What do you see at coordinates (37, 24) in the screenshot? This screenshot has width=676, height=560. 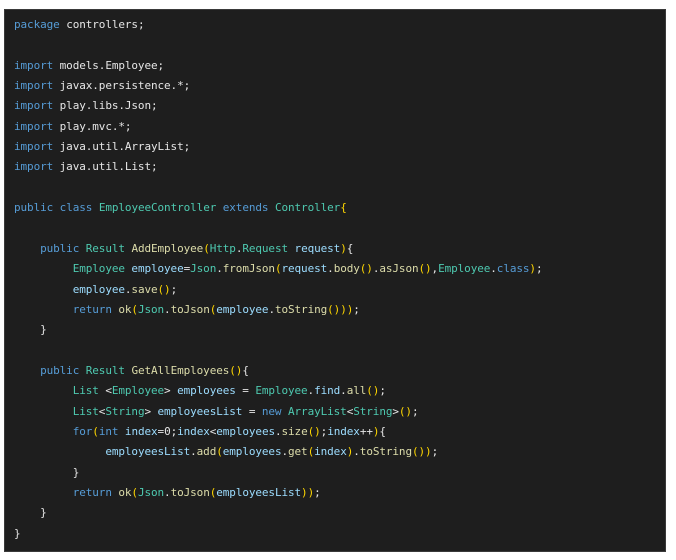 I see `code-token: package` at bounding box center [37, 24].